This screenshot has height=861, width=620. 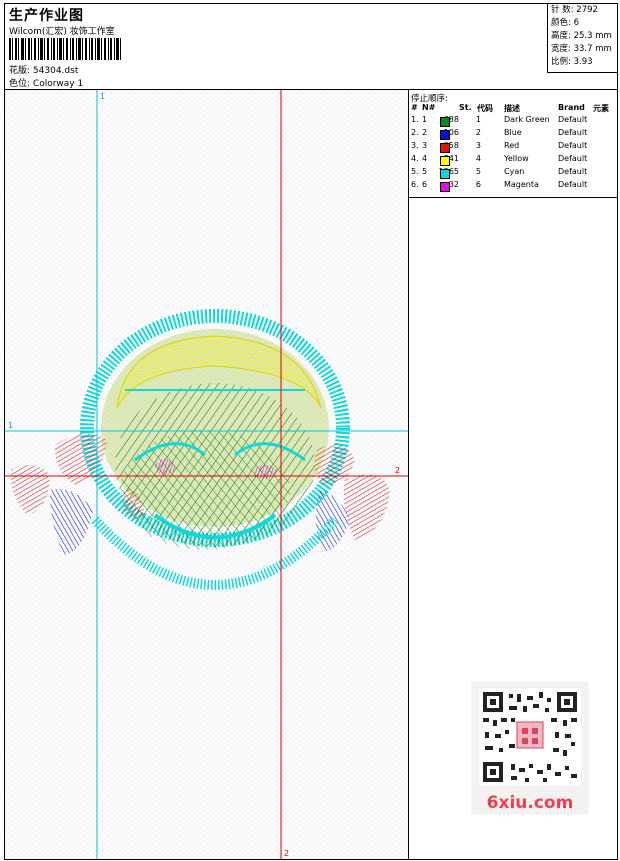 I want to click on thread-num: 1., so click(x=415, y=119).